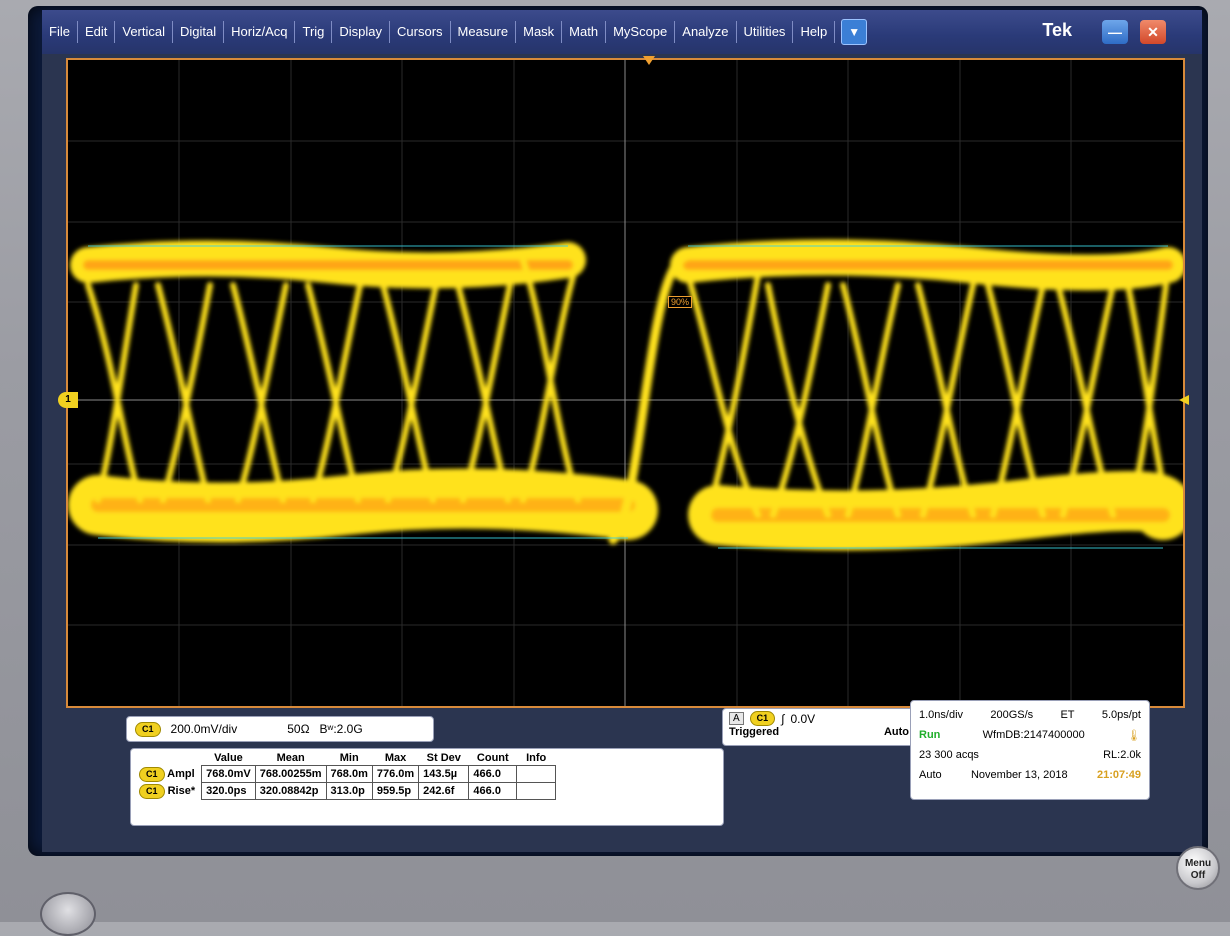 The width and height of the screenshot is (1230, 936). Describe the element at coordinates (204, 729) in the screenshot. I see `vertical-scale: 200.0mV/div` at that location.